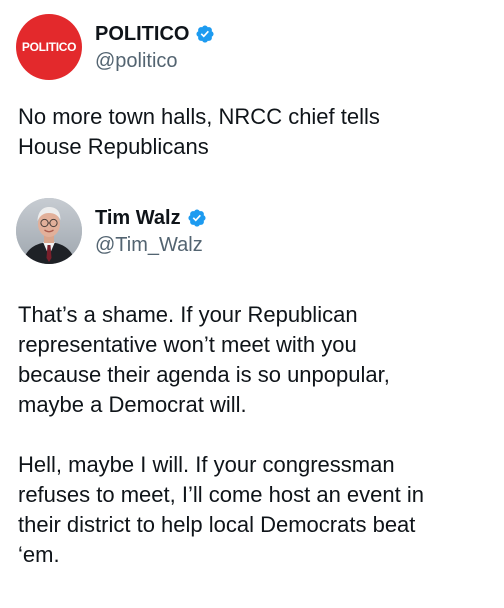 The image size is (504, 608). I want to click on main-author-name-row: Tim Walz, so click(151, 218).